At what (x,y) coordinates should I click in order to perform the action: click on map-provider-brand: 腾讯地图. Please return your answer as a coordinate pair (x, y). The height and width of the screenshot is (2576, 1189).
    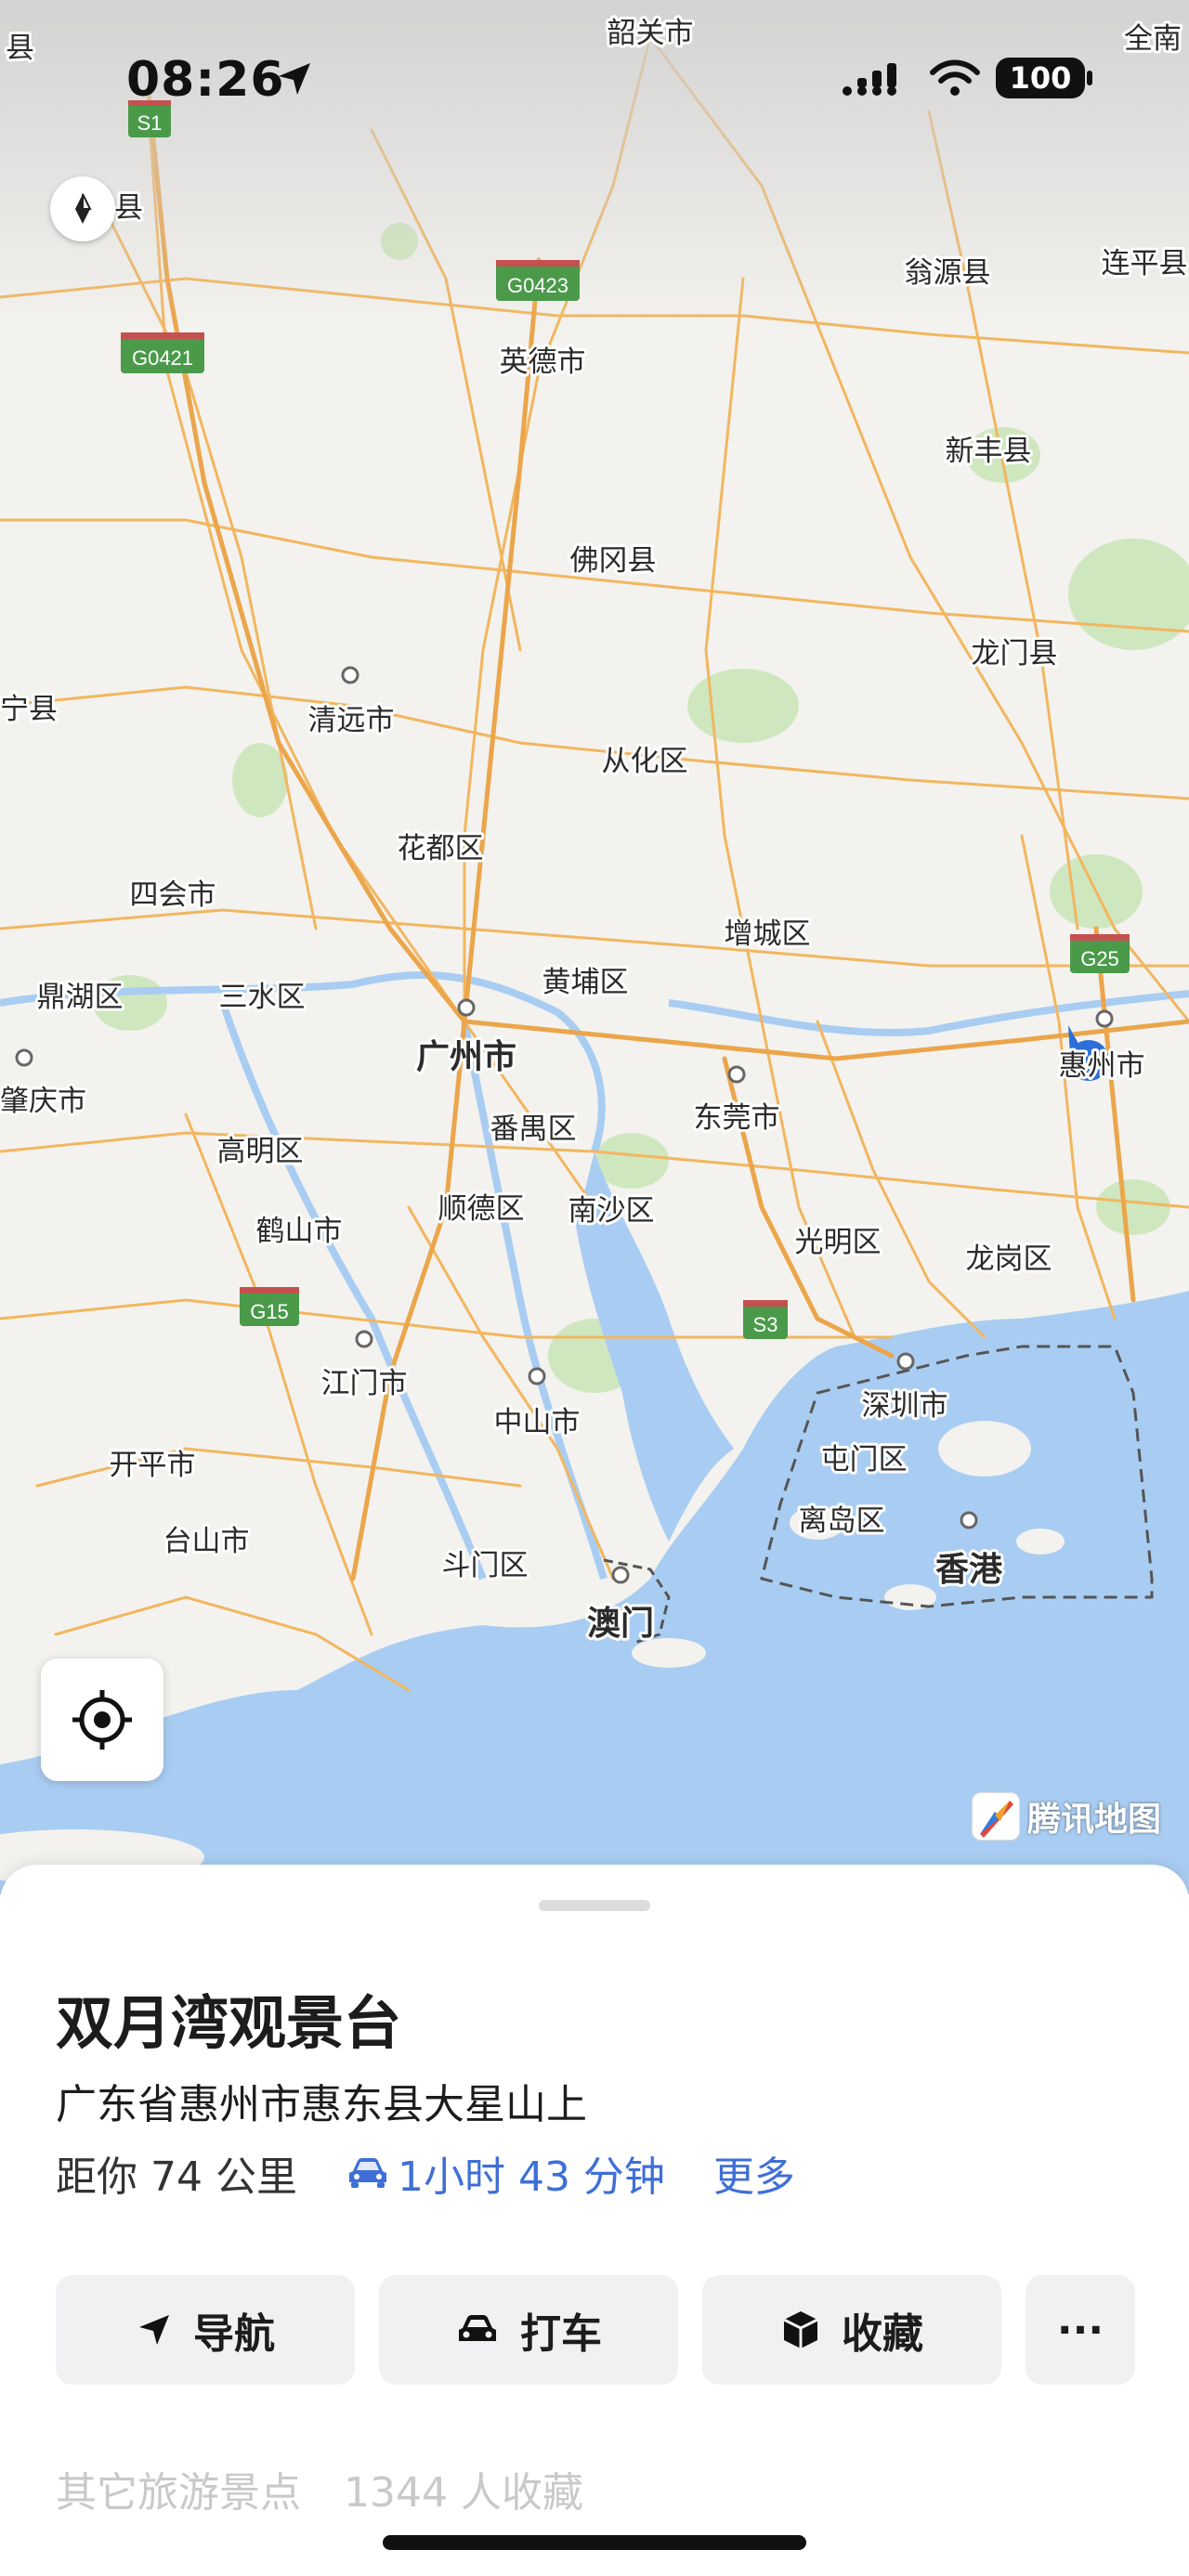
    Looking at the image, I should click on (1066, 1816).